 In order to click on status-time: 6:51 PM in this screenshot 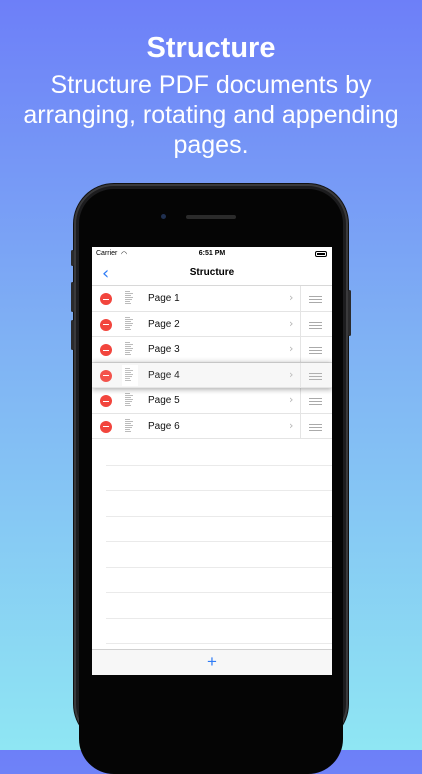, I will do `click(212, 253)`.